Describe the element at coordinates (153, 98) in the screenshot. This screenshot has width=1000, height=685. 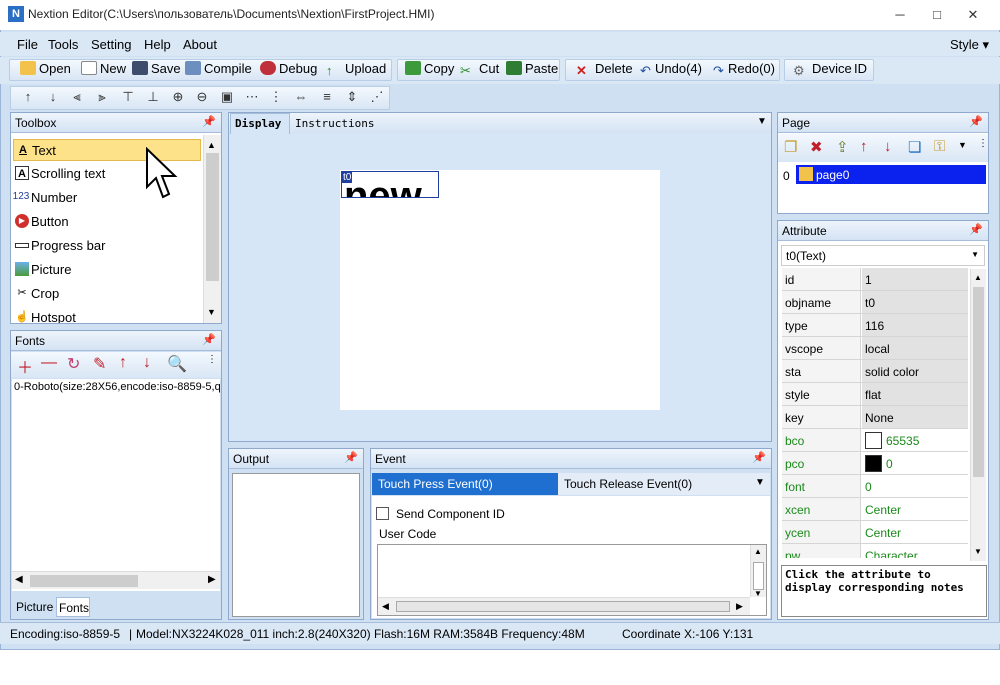
I see `align-bottom-icon: ⊥` at that location.